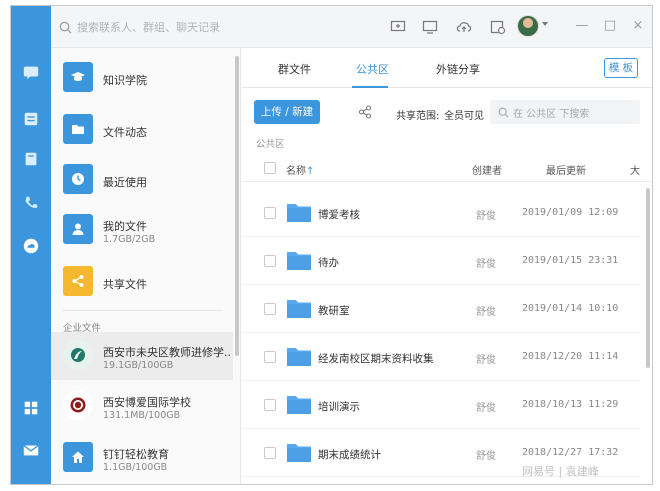  Describe the element at coordinates (129, 239) in the screenshot. I see `storage-usage: 1.7GB/2GB` at that location.